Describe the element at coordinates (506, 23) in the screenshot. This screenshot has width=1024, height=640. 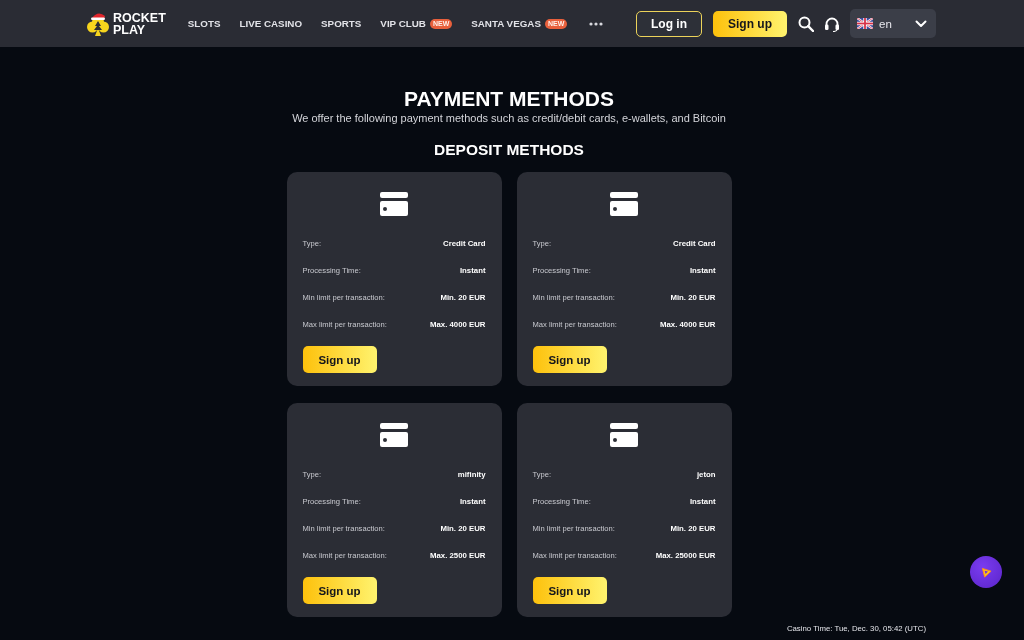
I see `nav-link: SANTA VEGAS` at that location.